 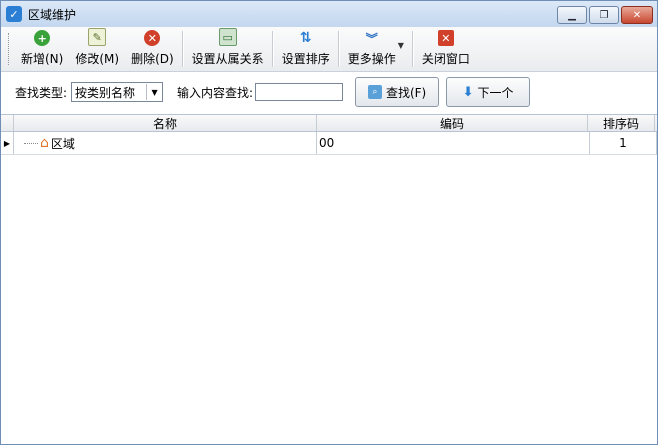 I want to click on double-chevron-down-icon: ︾, so click(x=371, y=38).